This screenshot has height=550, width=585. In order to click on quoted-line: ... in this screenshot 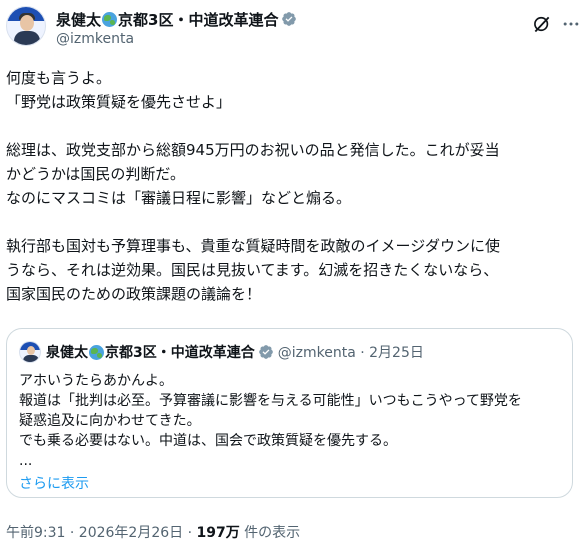, I will do `click(26, 461)`.